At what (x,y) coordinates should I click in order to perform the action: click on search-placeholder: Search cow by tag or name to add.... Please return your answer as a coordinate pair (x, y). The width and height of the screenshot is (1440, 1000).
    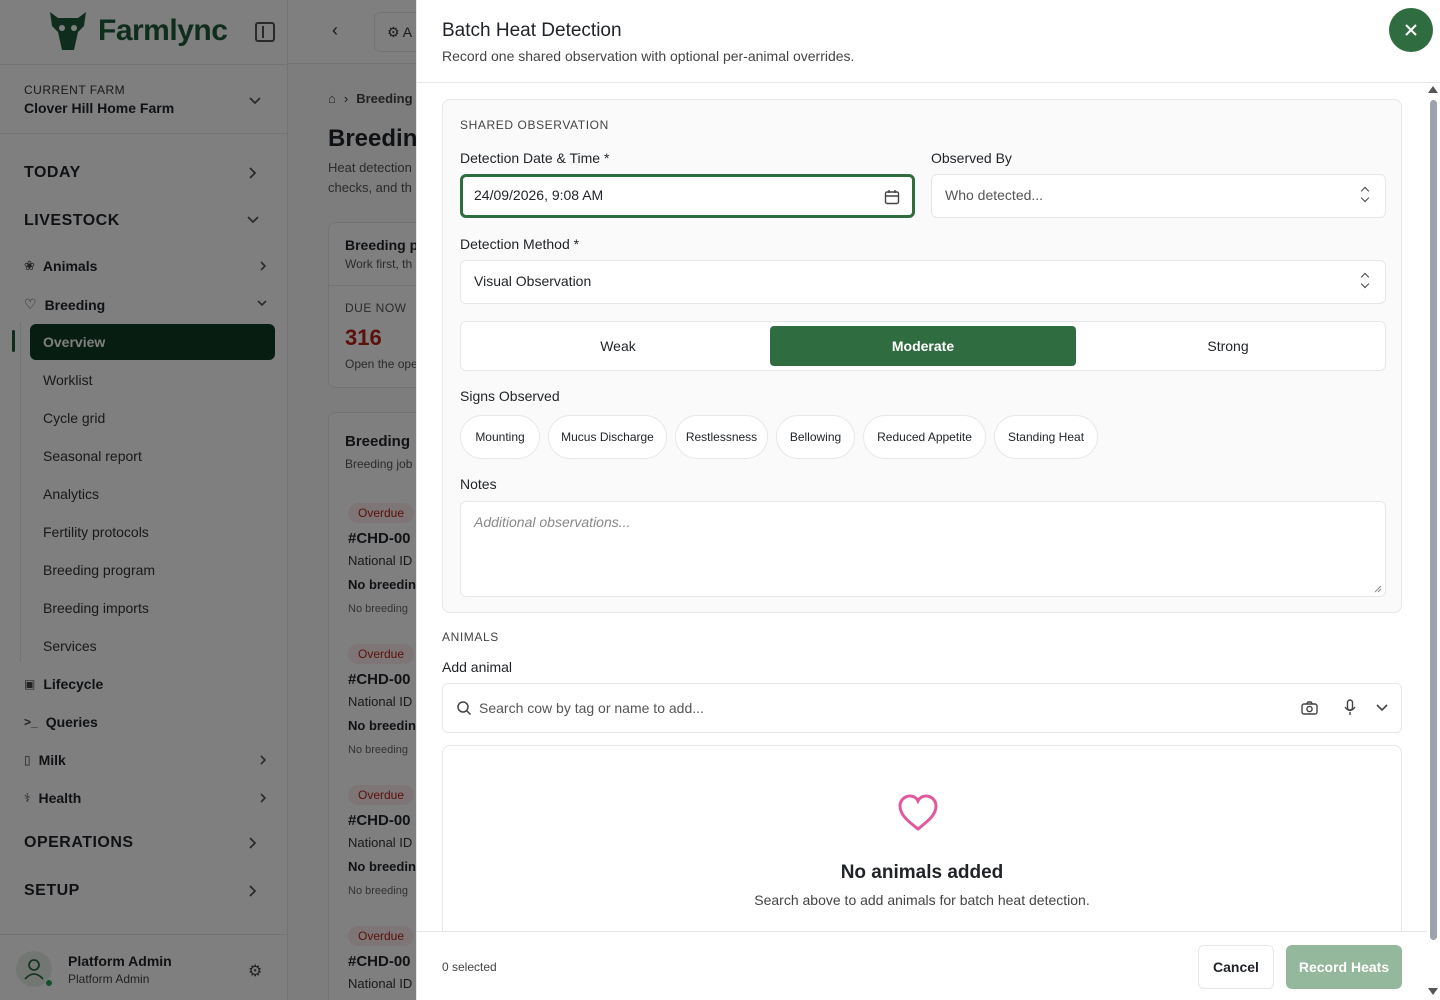
    Looking at the image, I should click on (591, 708).